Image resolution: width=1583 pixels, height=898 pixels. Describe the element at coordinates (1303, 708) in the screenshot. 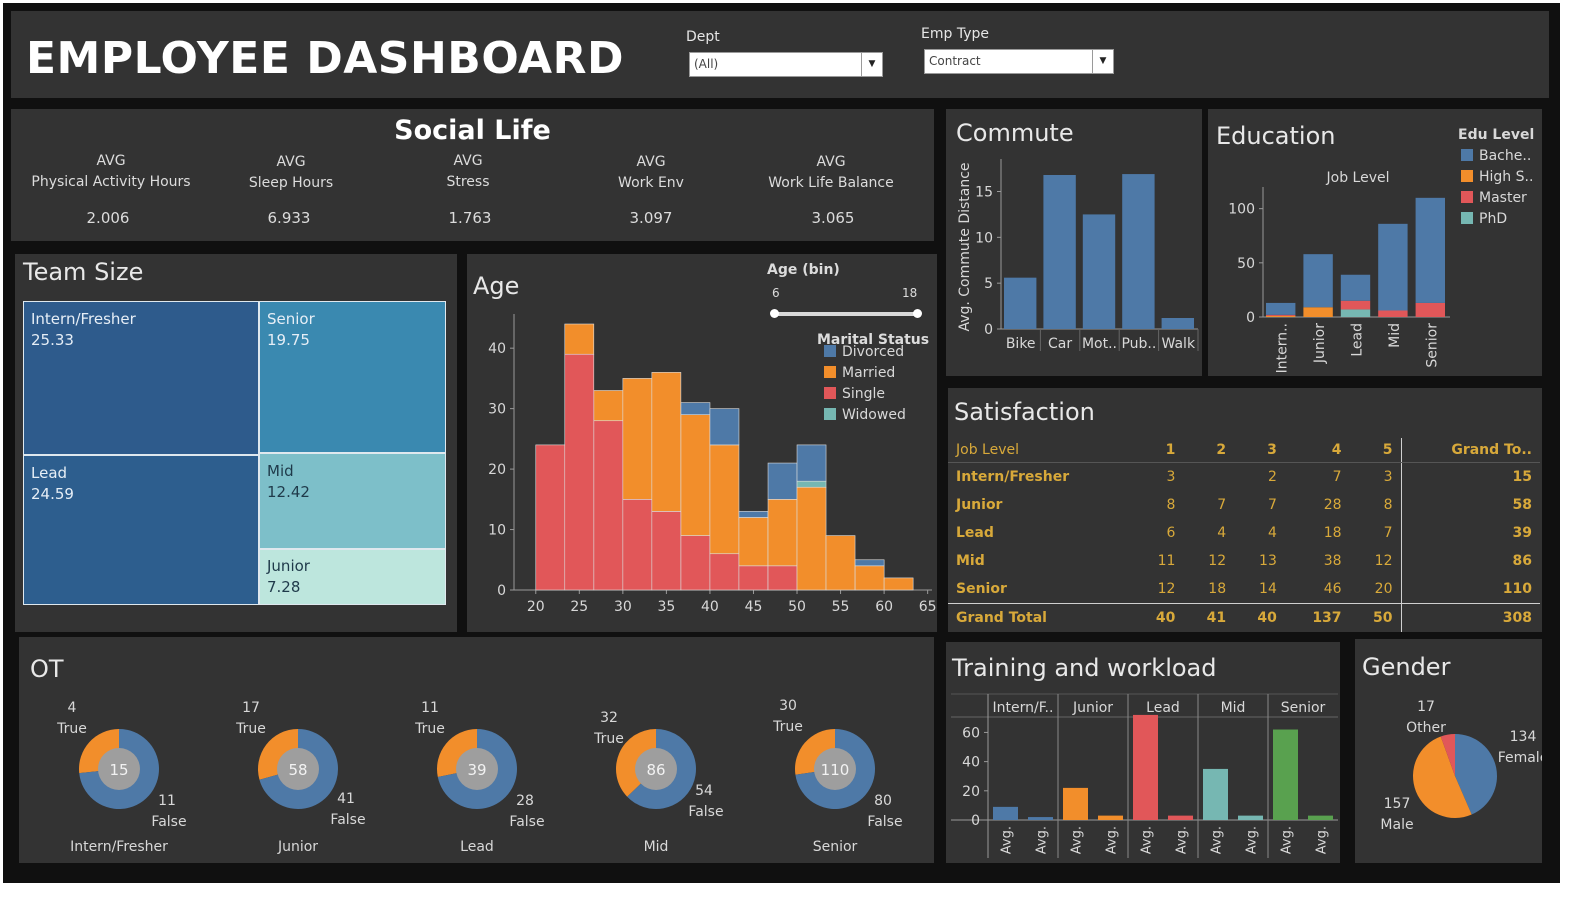

I see `group-header: Senior` at that location.